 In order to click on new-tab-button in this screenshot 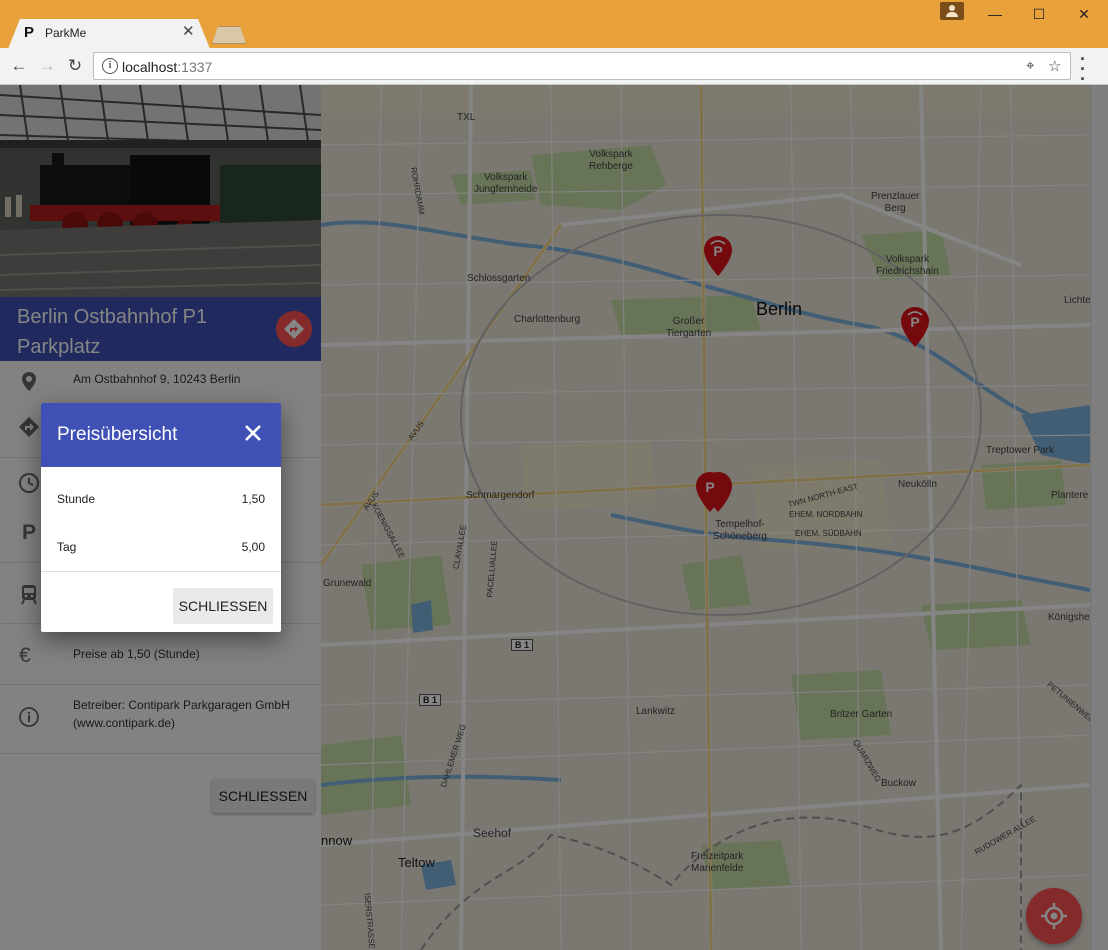, I will do `click(229, 35)`.